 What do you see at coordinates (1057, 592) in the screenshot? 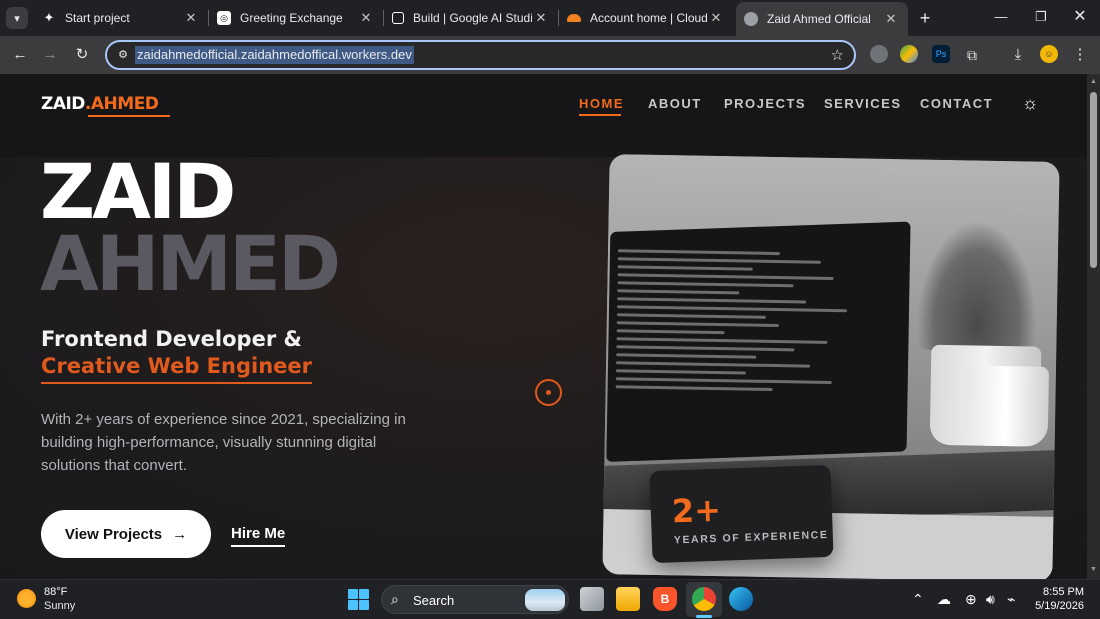
I see `taskbar-time: 8:55 PM` at bounding box center [1057, 592].